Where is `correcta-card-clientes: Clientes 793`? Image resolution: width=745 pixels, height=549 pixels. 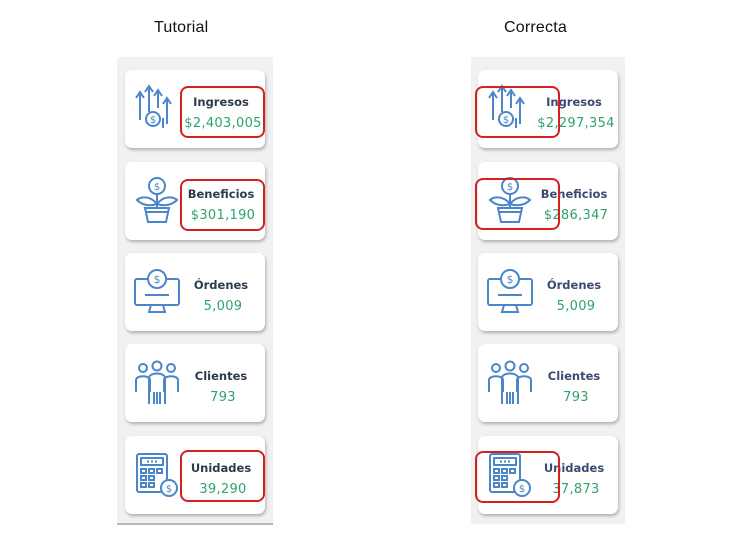
correcta-card-clientes: Clientes 793 is located at coordinates (548, 383).